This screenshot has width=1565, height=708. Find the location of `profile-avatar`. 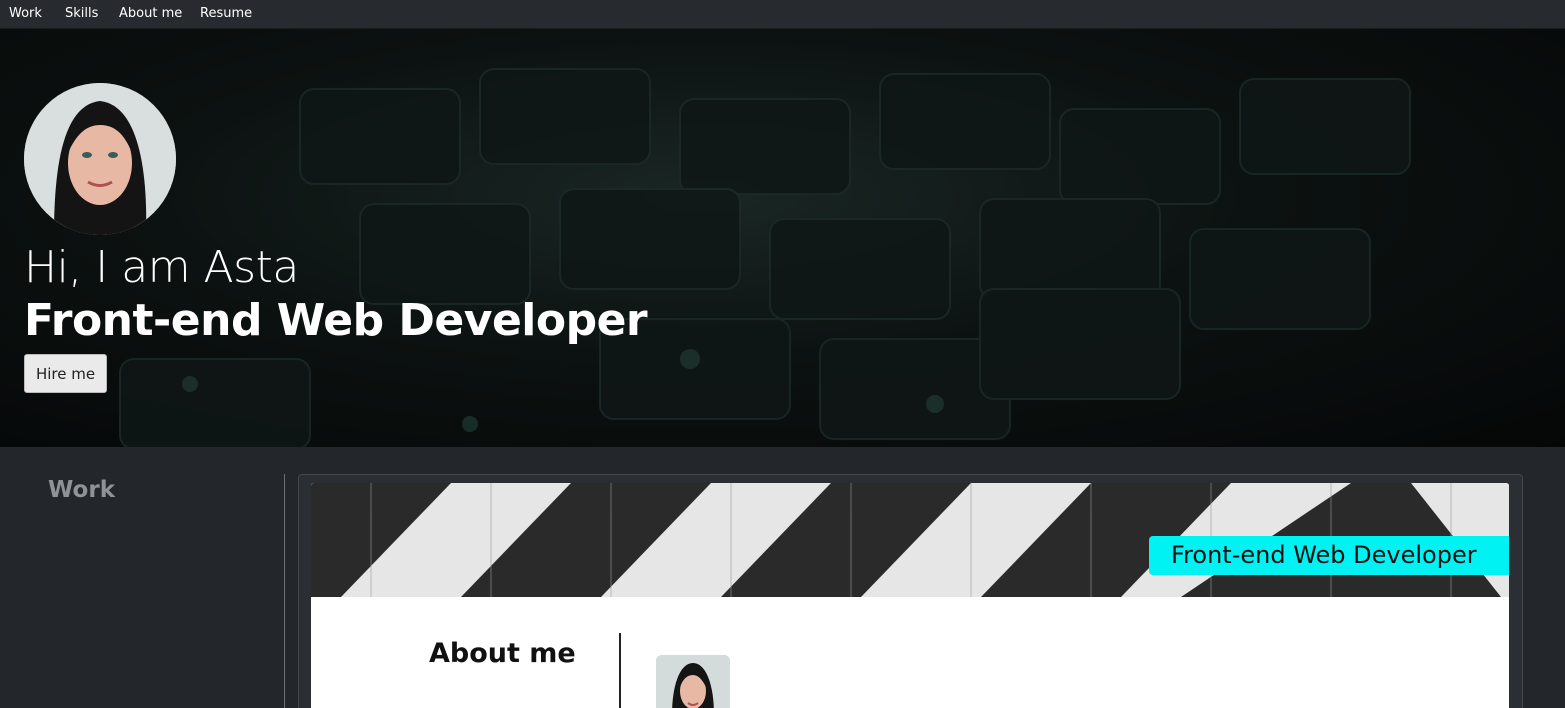

profile-avatar is located at coordinates (100, 159).